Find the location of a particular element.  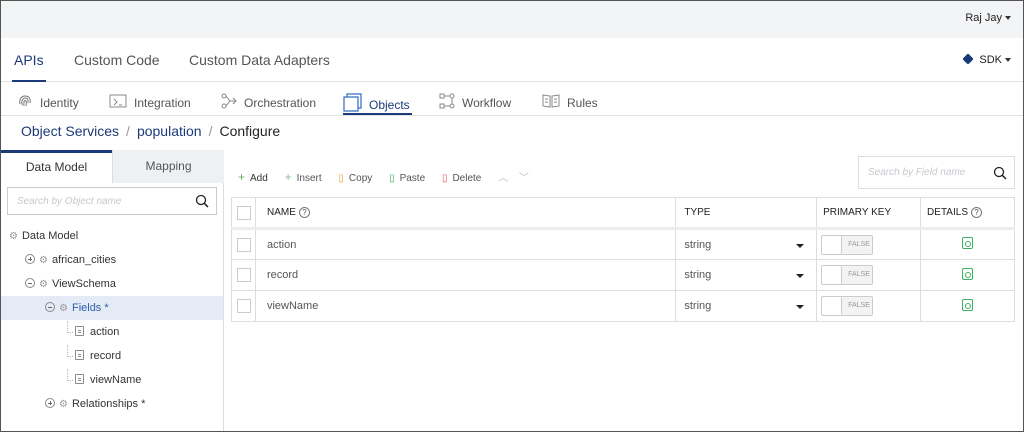

delete-button: ▯ Delete is located at coordinates (461, 178).